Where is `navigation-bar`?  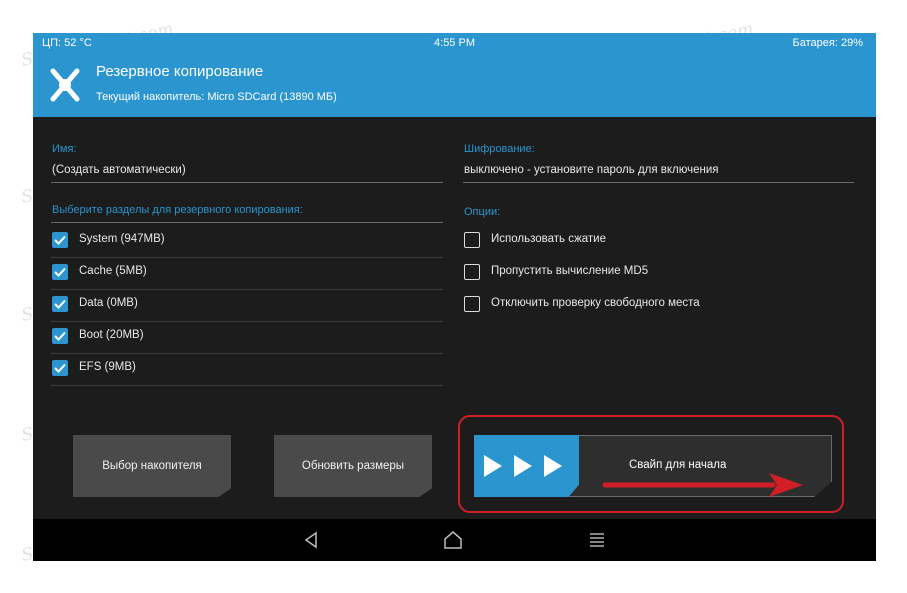 navigation-bar is located at coordinates (454, 540).